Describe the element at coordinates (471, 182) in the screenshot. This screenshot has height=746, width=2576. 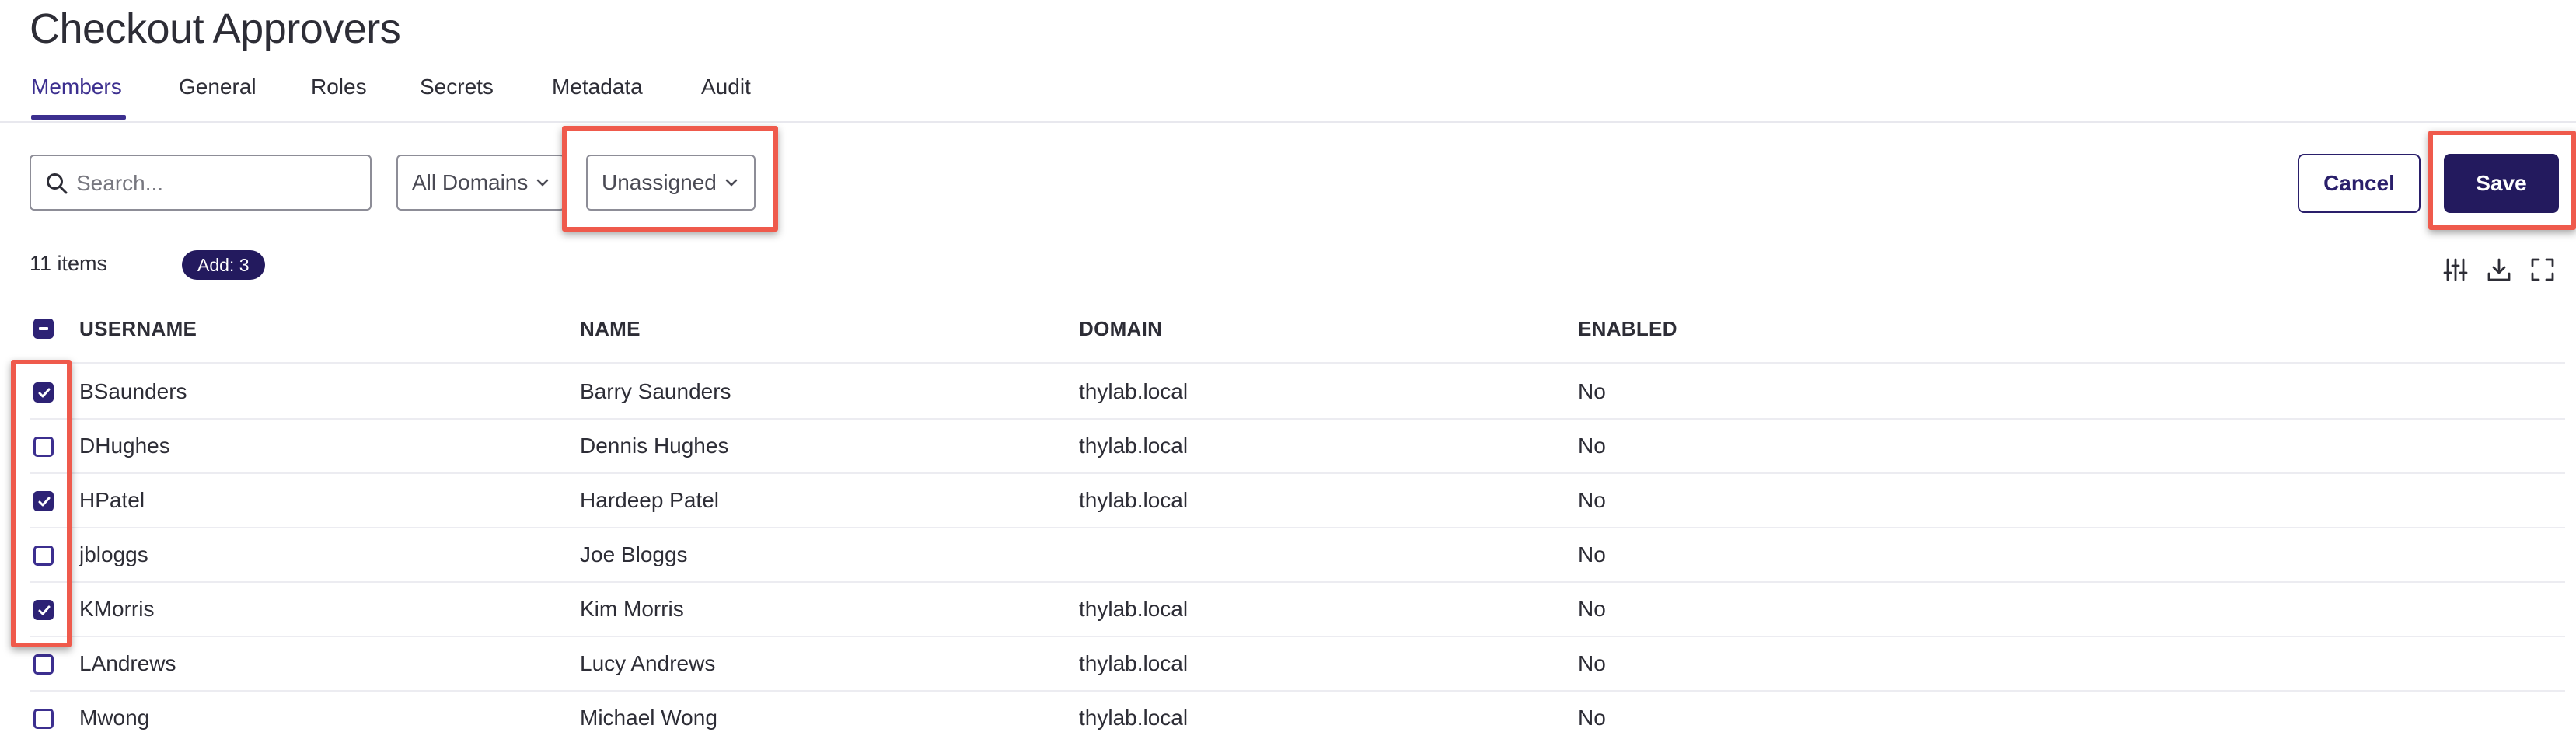
I see `domain-filter-label: All Domains` at that location.